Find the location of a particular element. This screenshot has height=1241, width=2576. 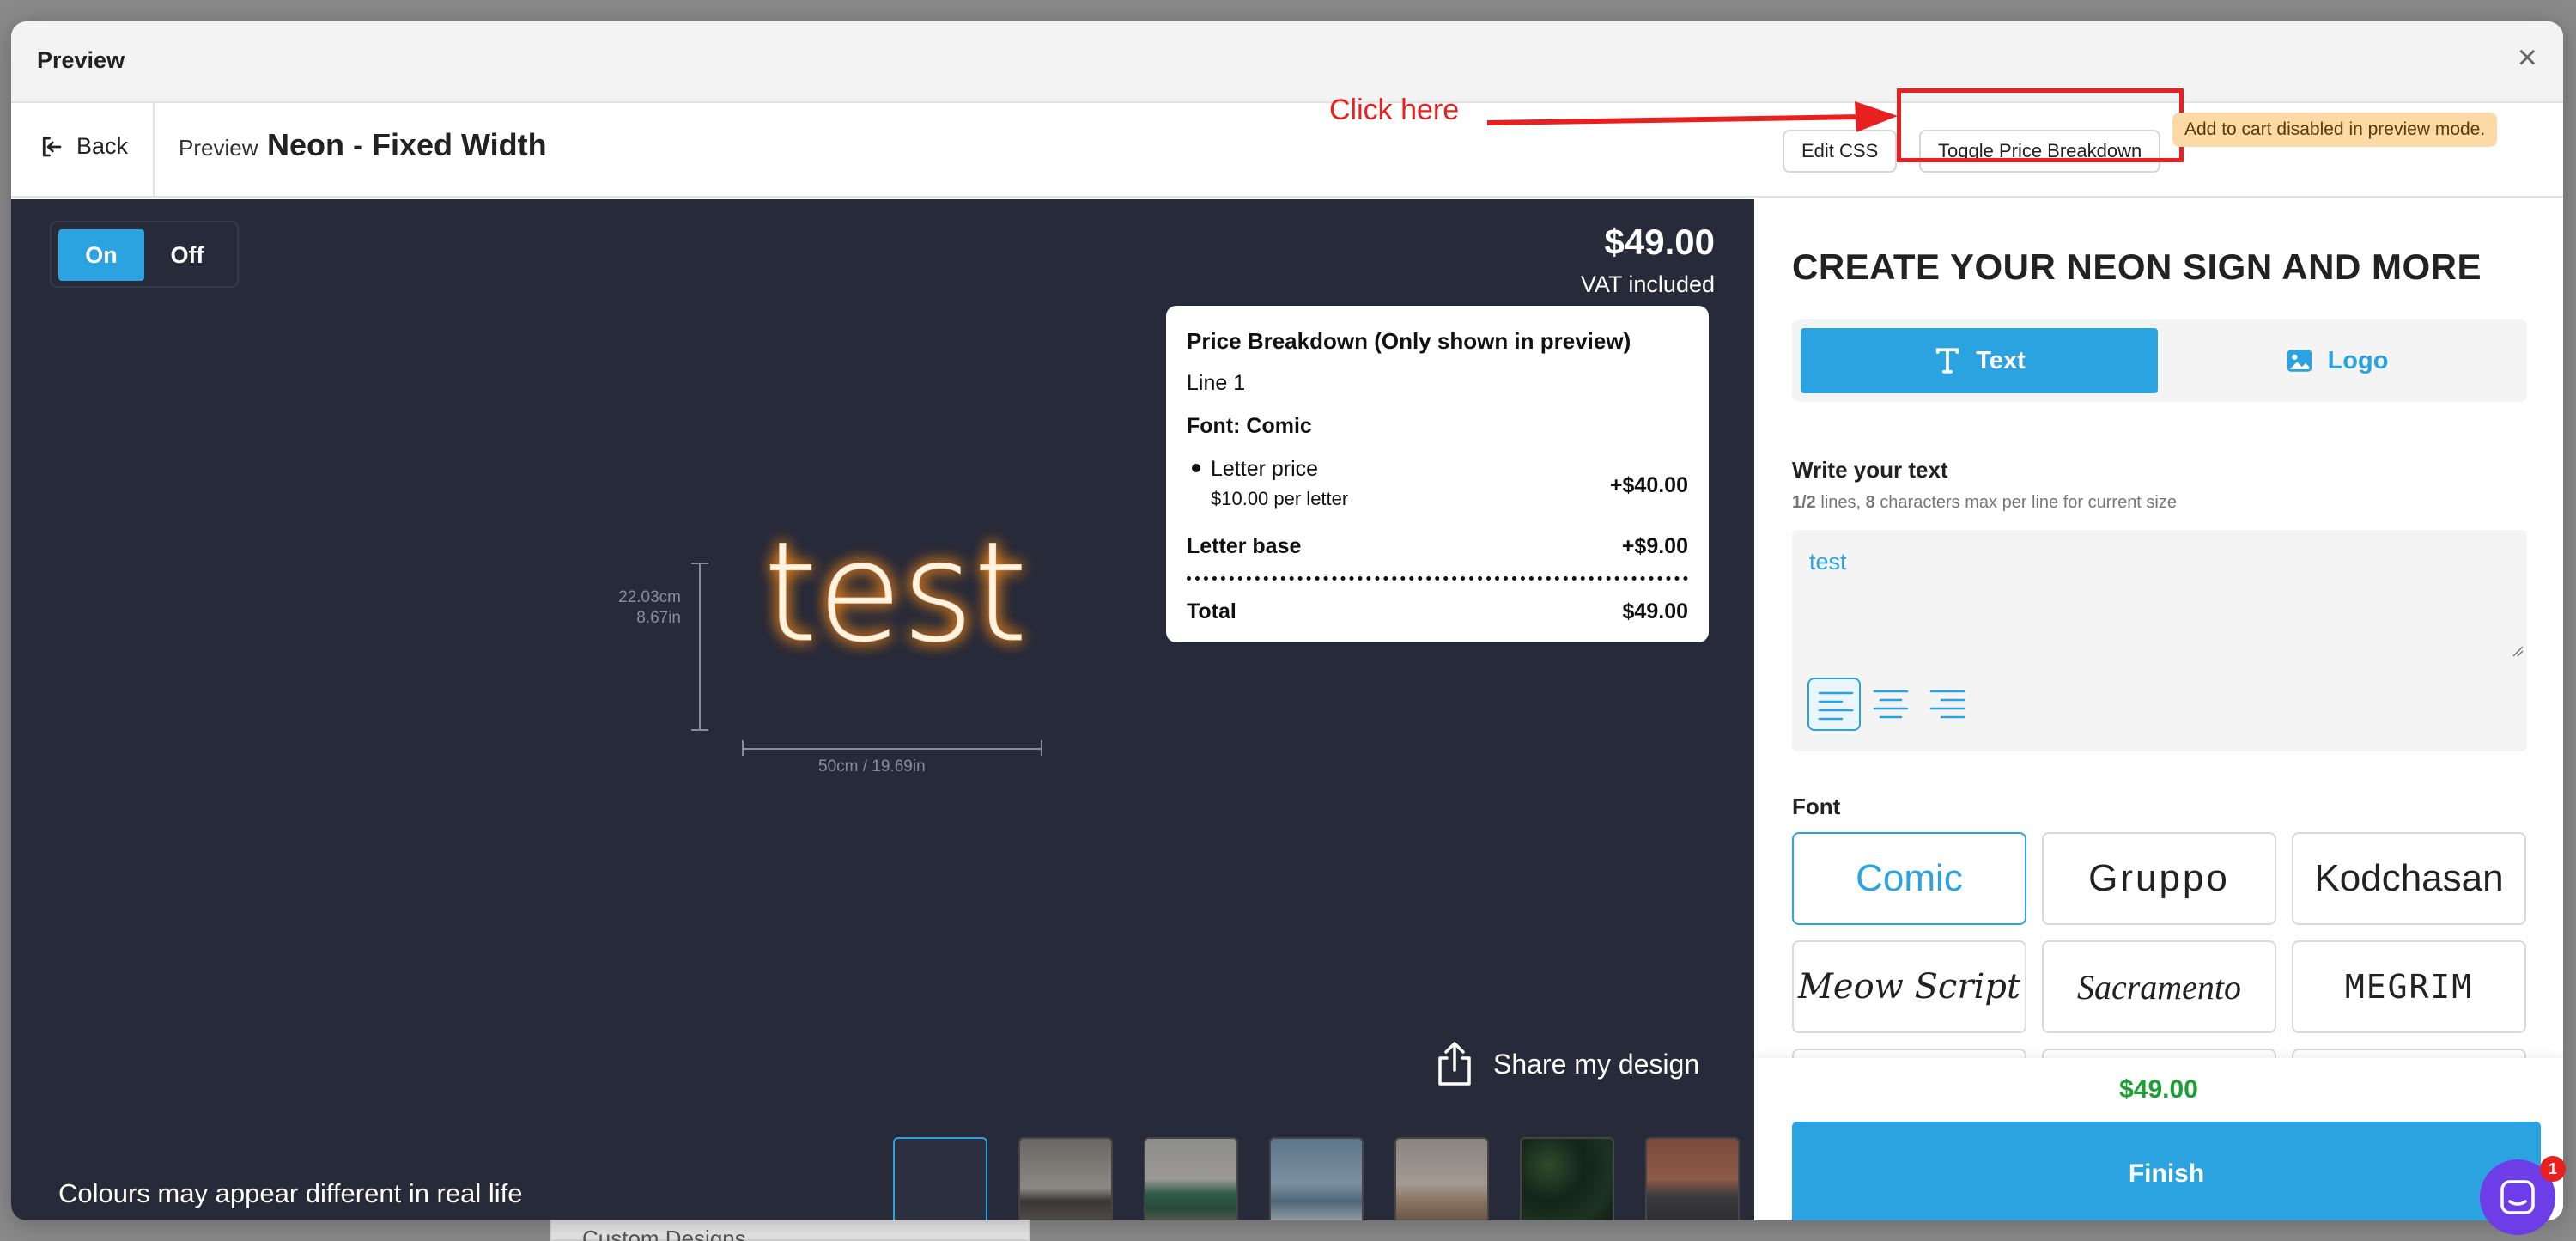

bullet-icon is located at coordinates (1196, 468).